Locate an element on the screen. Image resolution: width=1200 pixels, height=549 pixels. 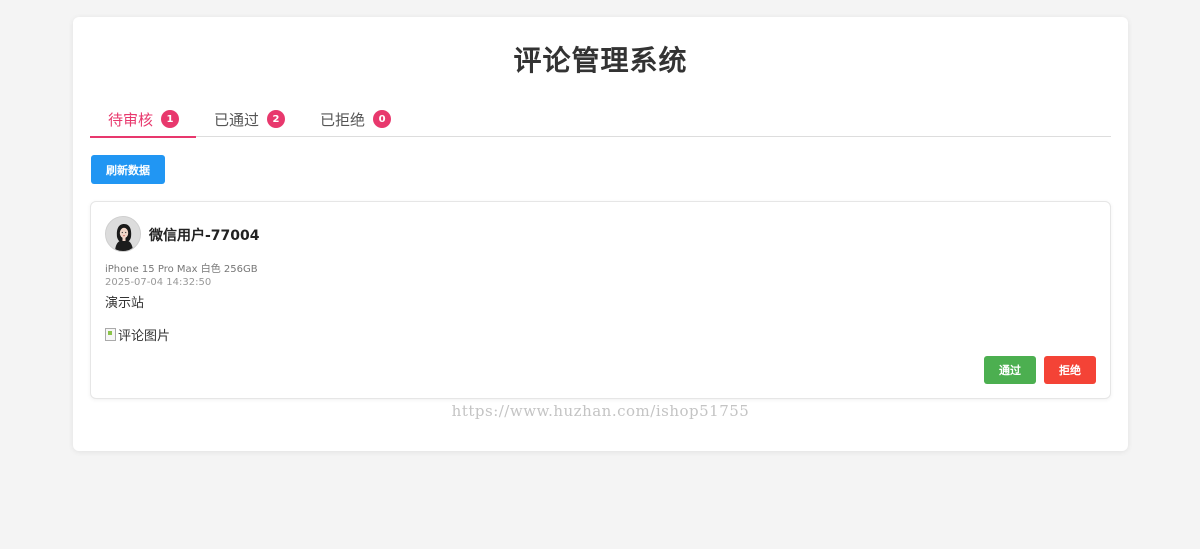
tab-approved: 已通过 2 is located at coordinates (249, 119).